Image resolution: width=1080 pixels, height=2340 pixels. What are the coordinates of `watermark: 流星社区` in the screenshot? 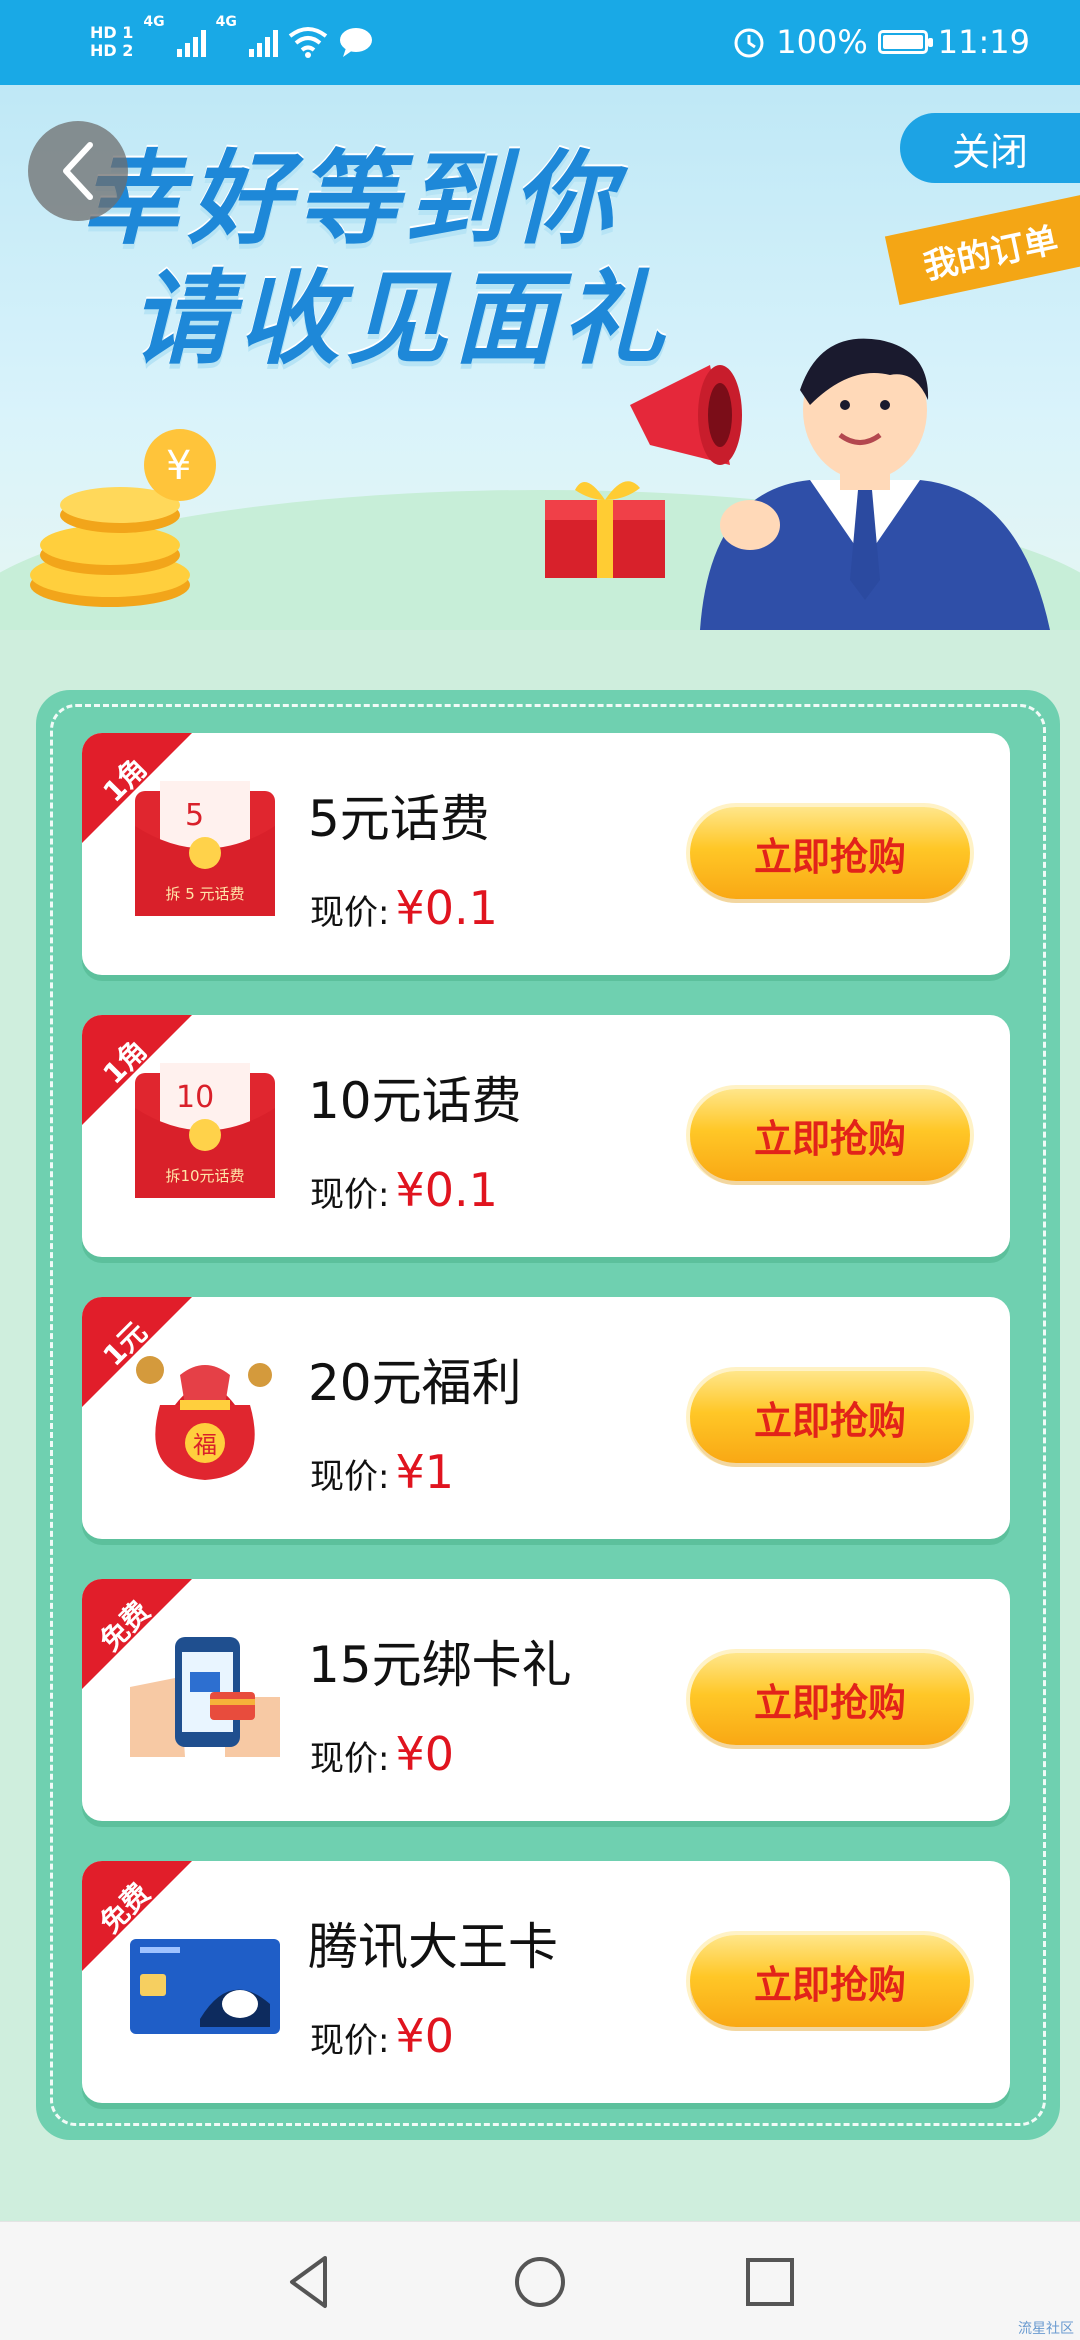 It's located at (1046, 2329).